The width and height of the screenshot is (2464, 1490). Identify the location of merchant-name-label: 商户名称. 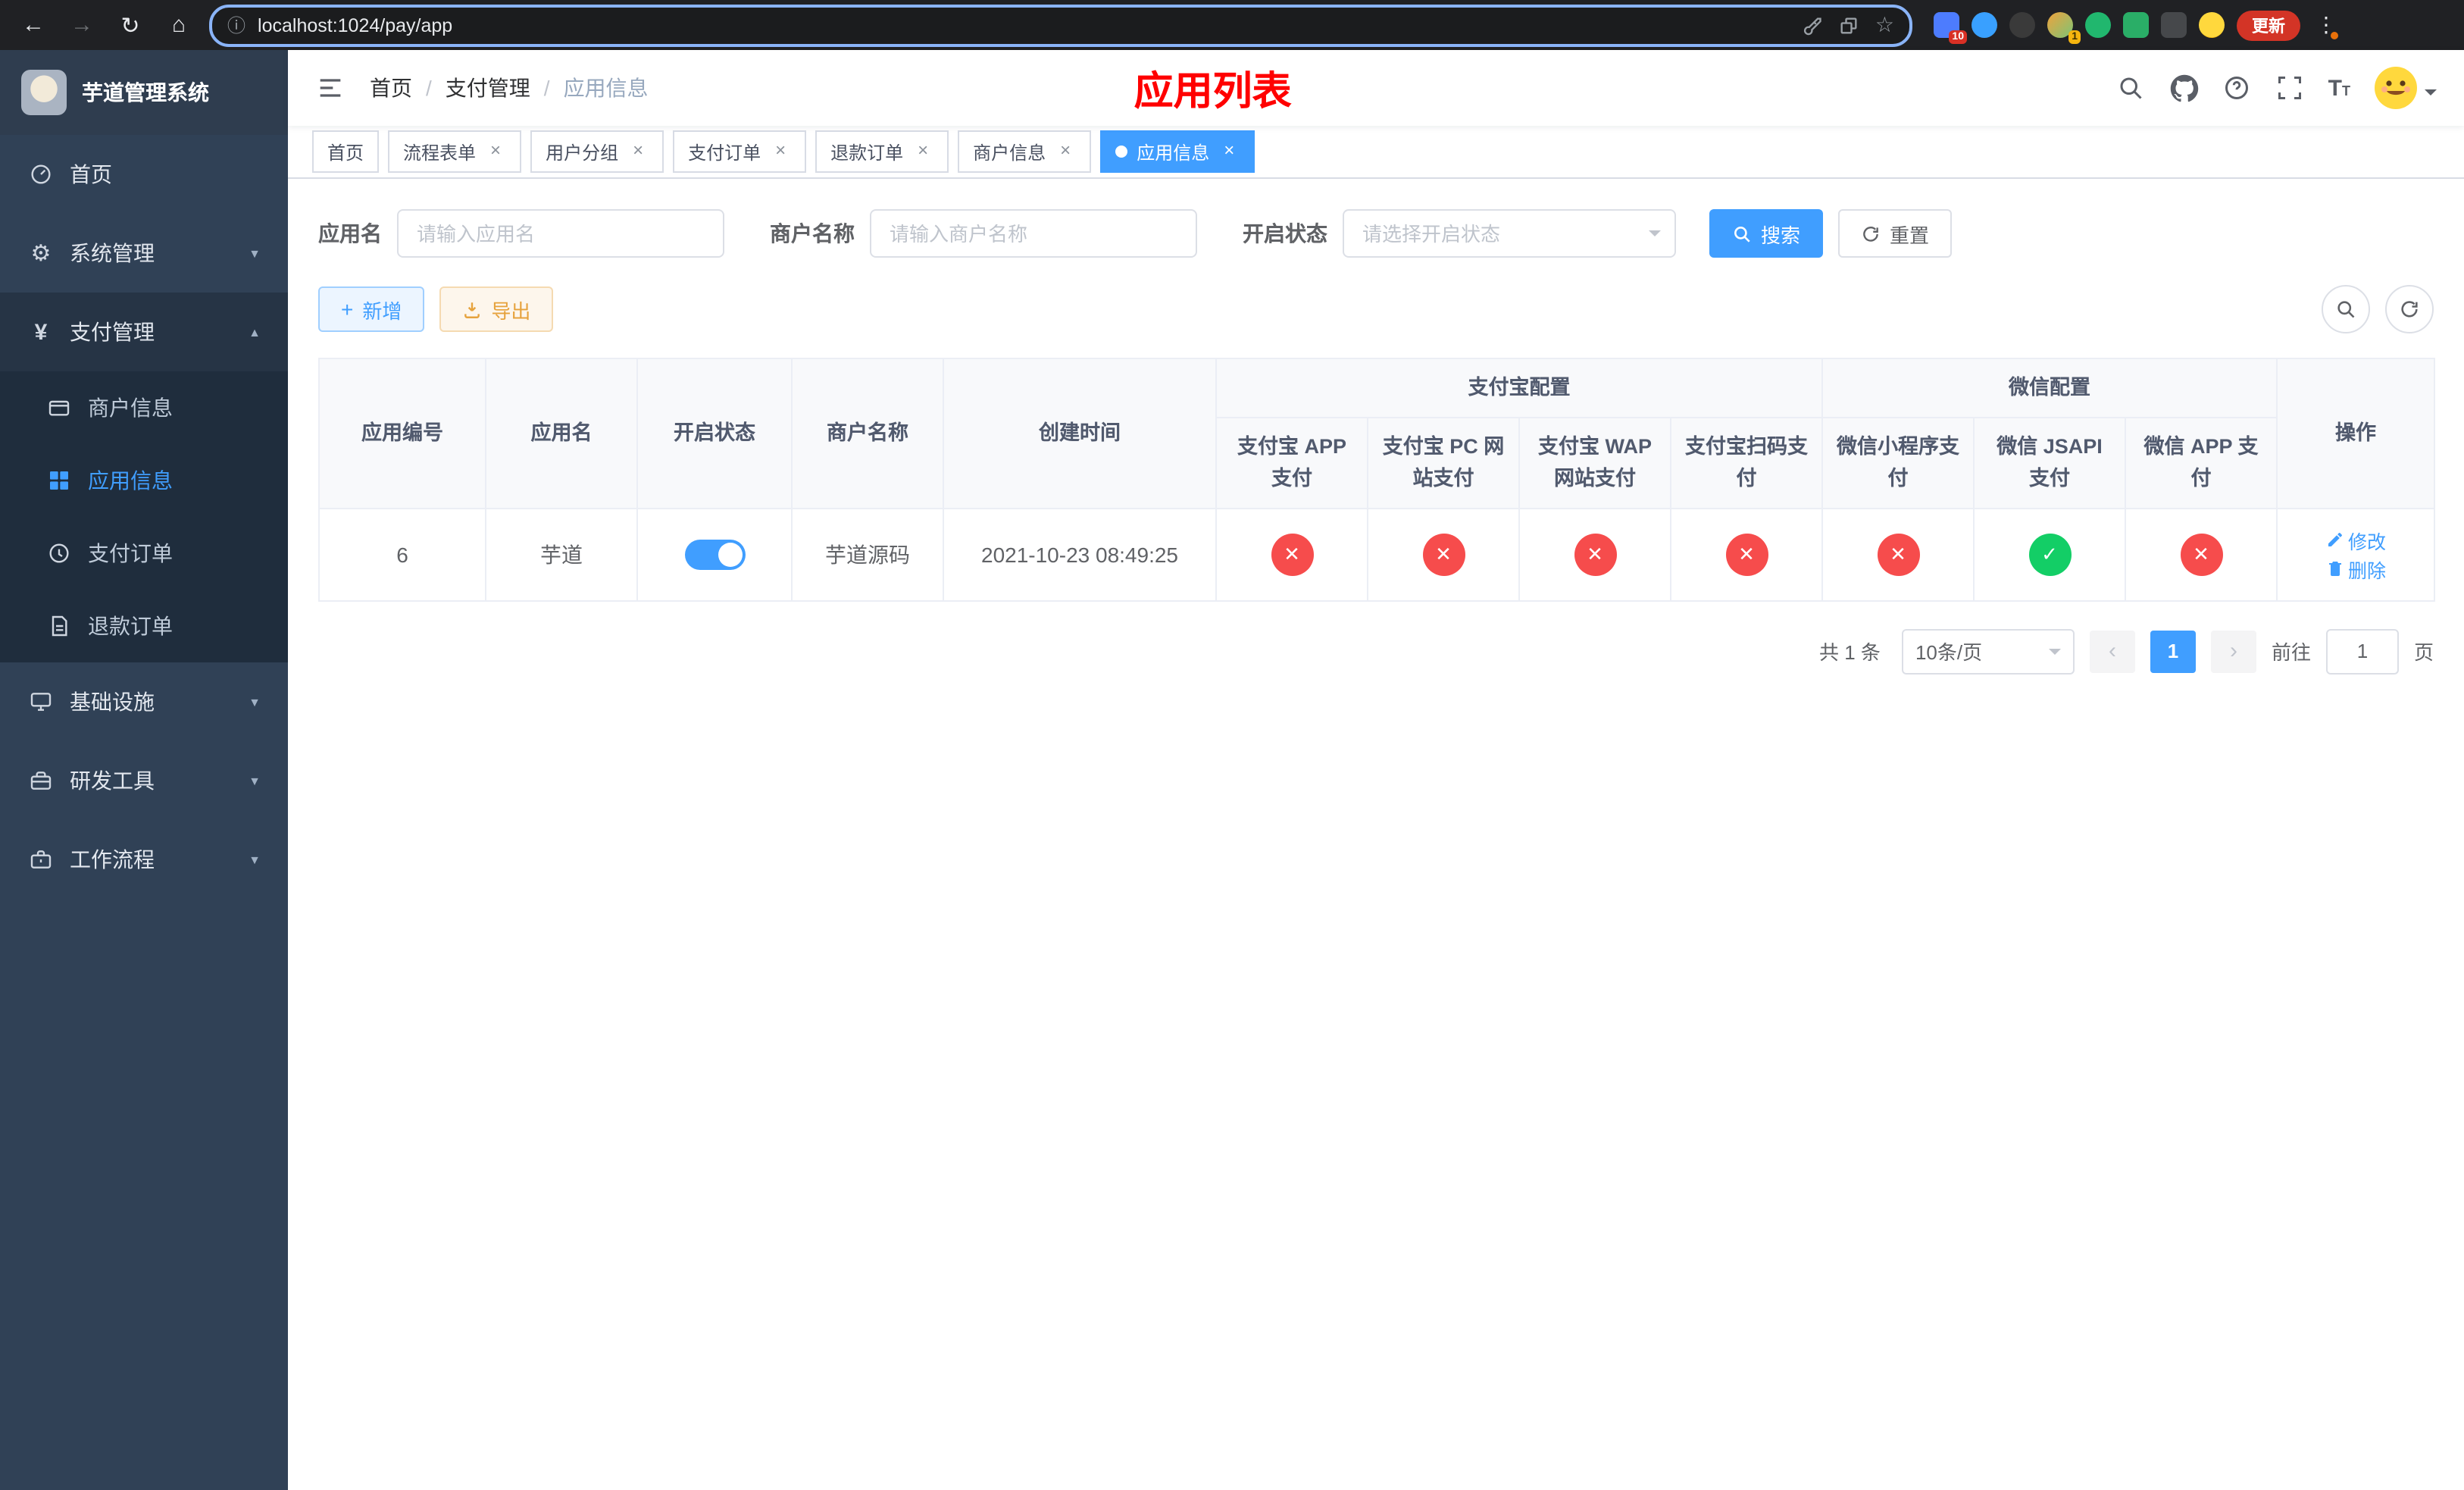
(812, 233).